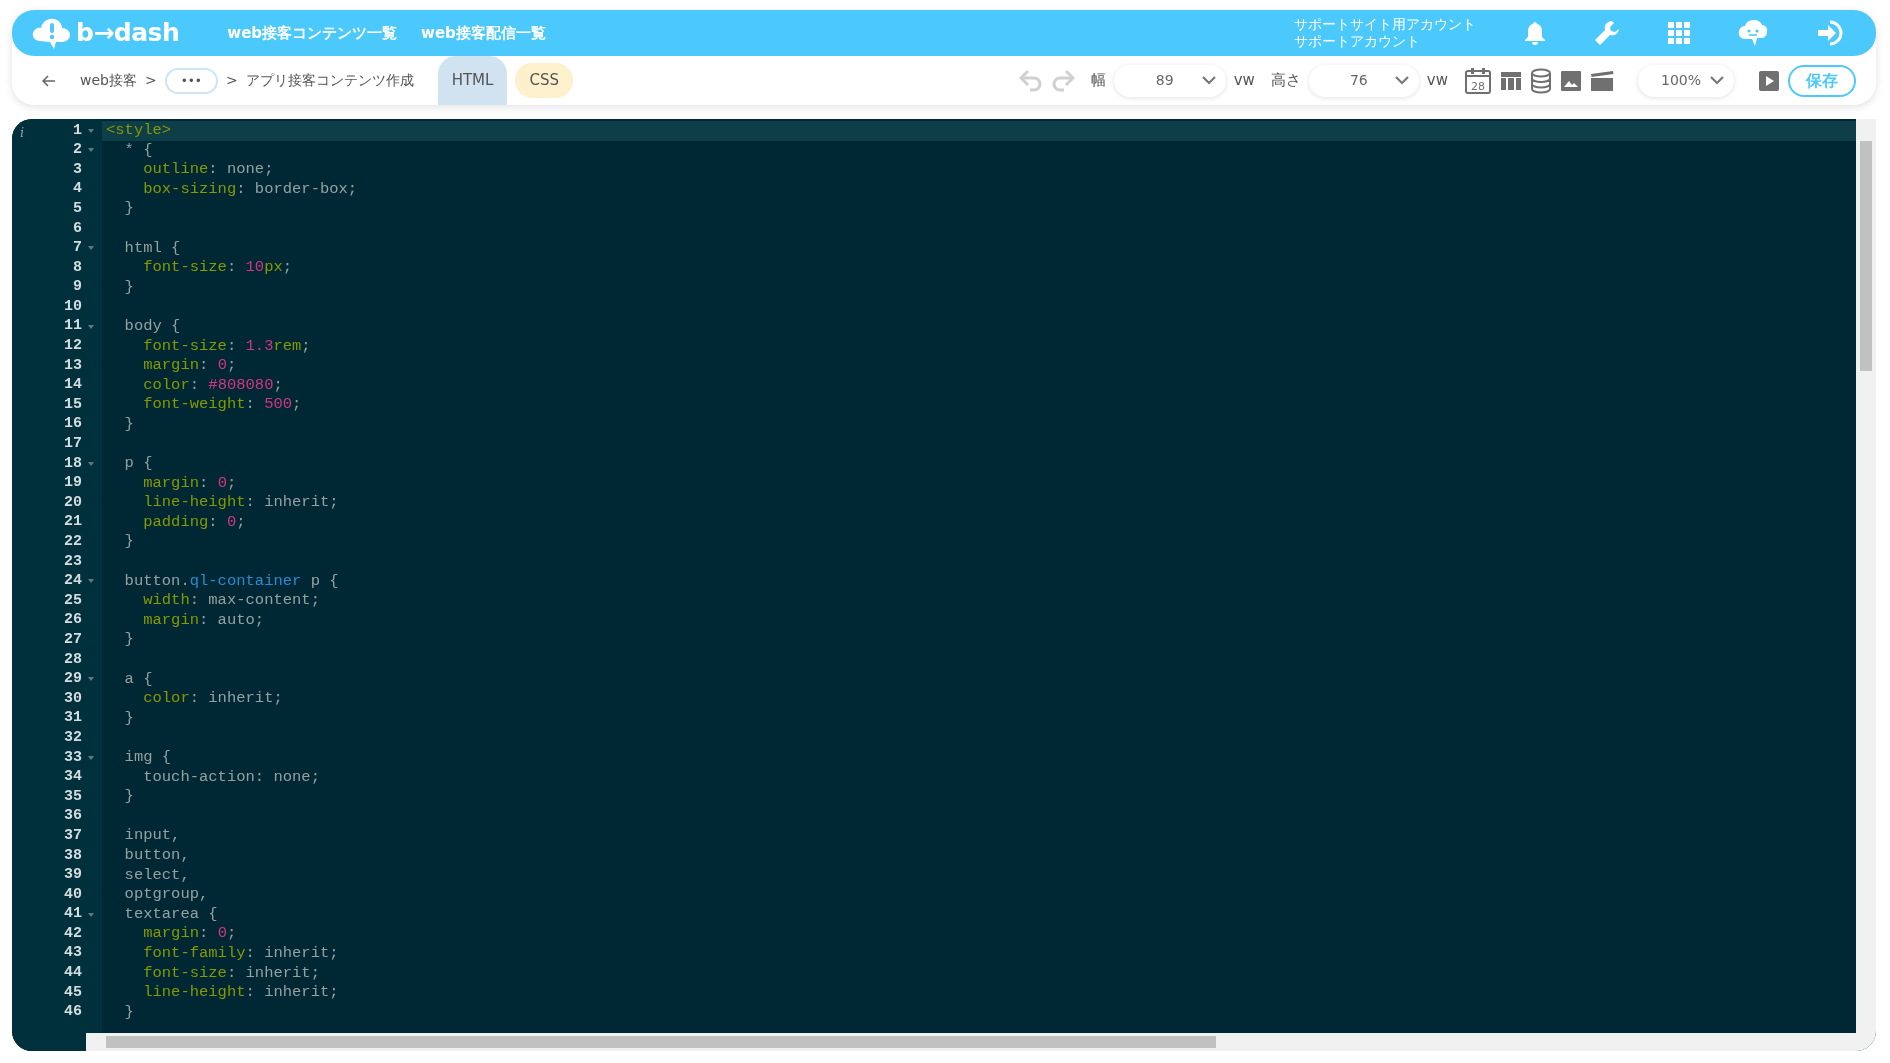 The width and height of the screenshot is (1890, 1063). I want to click on line-number: 2, so click(77, 150).